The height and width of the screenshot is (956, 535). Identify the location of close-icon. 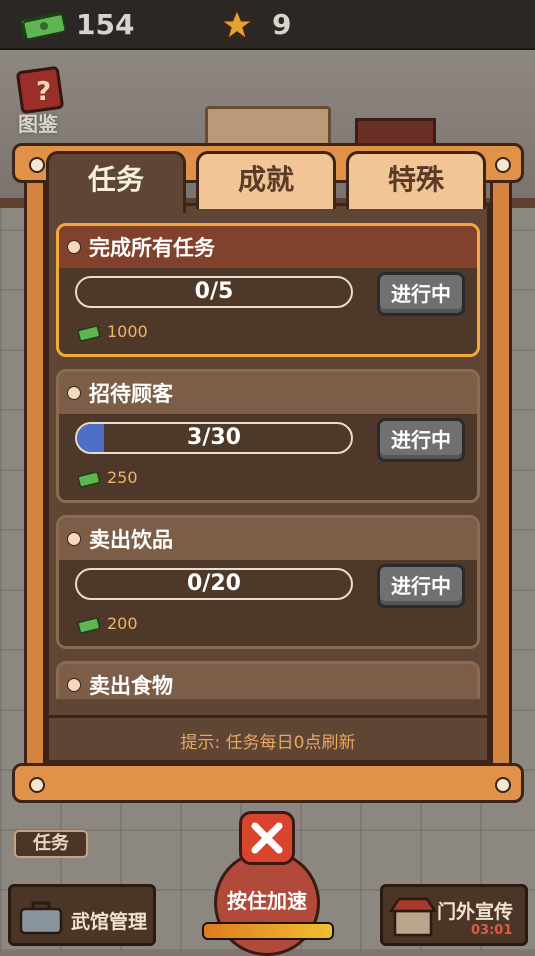
(267, 838).